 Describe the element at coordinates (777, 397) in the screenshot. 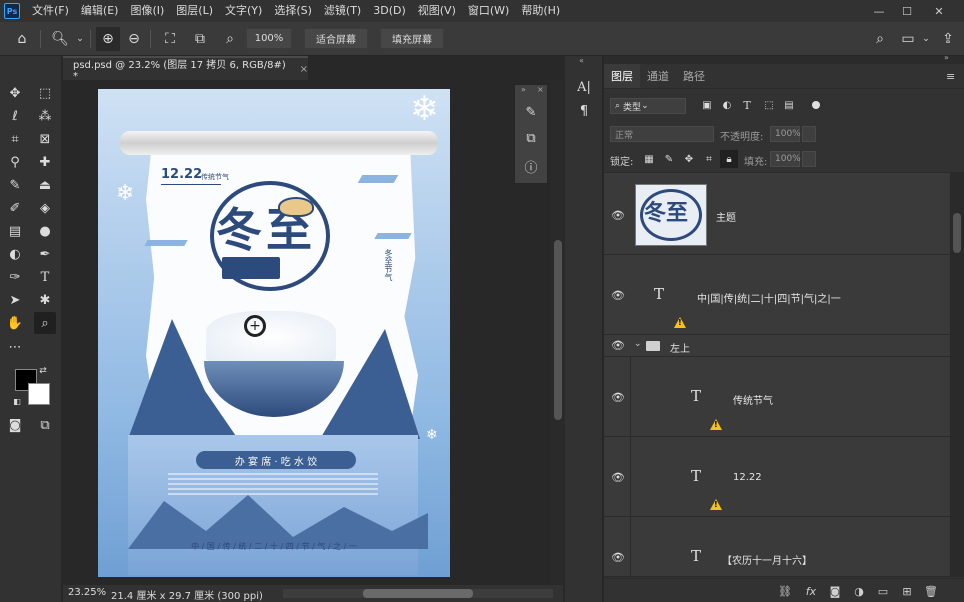

I see `layer-row: 👁︎ T 传统节气` at that location.